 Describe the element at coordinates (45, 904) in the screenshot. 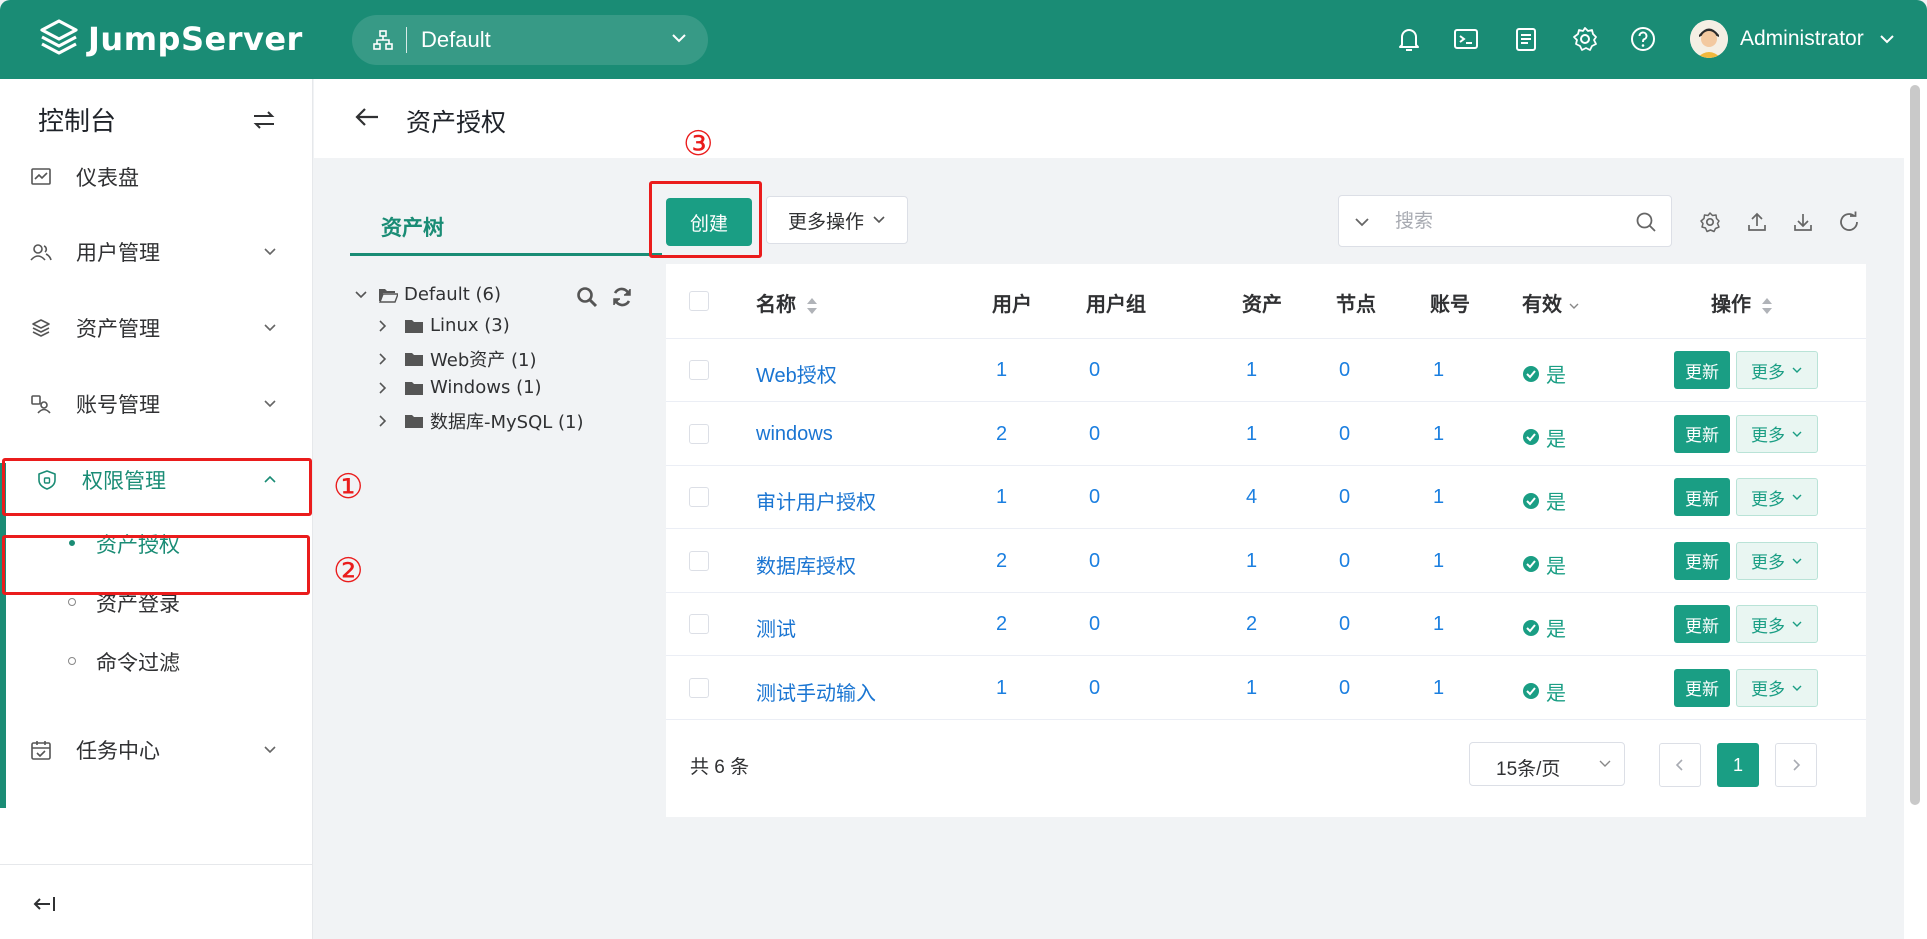

I see `collapse-sidebar-icon` at that location.